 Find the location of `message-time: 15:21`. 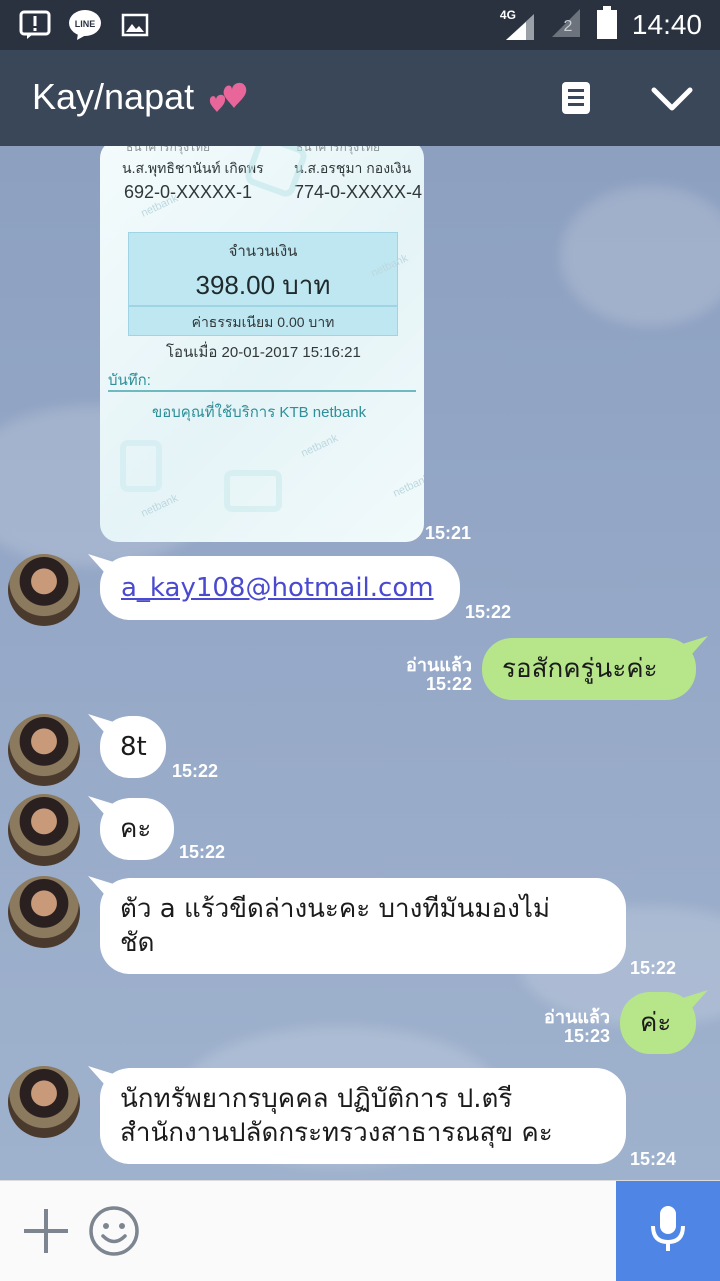

message-time: 15:21 is located at coordinates (448, 533).